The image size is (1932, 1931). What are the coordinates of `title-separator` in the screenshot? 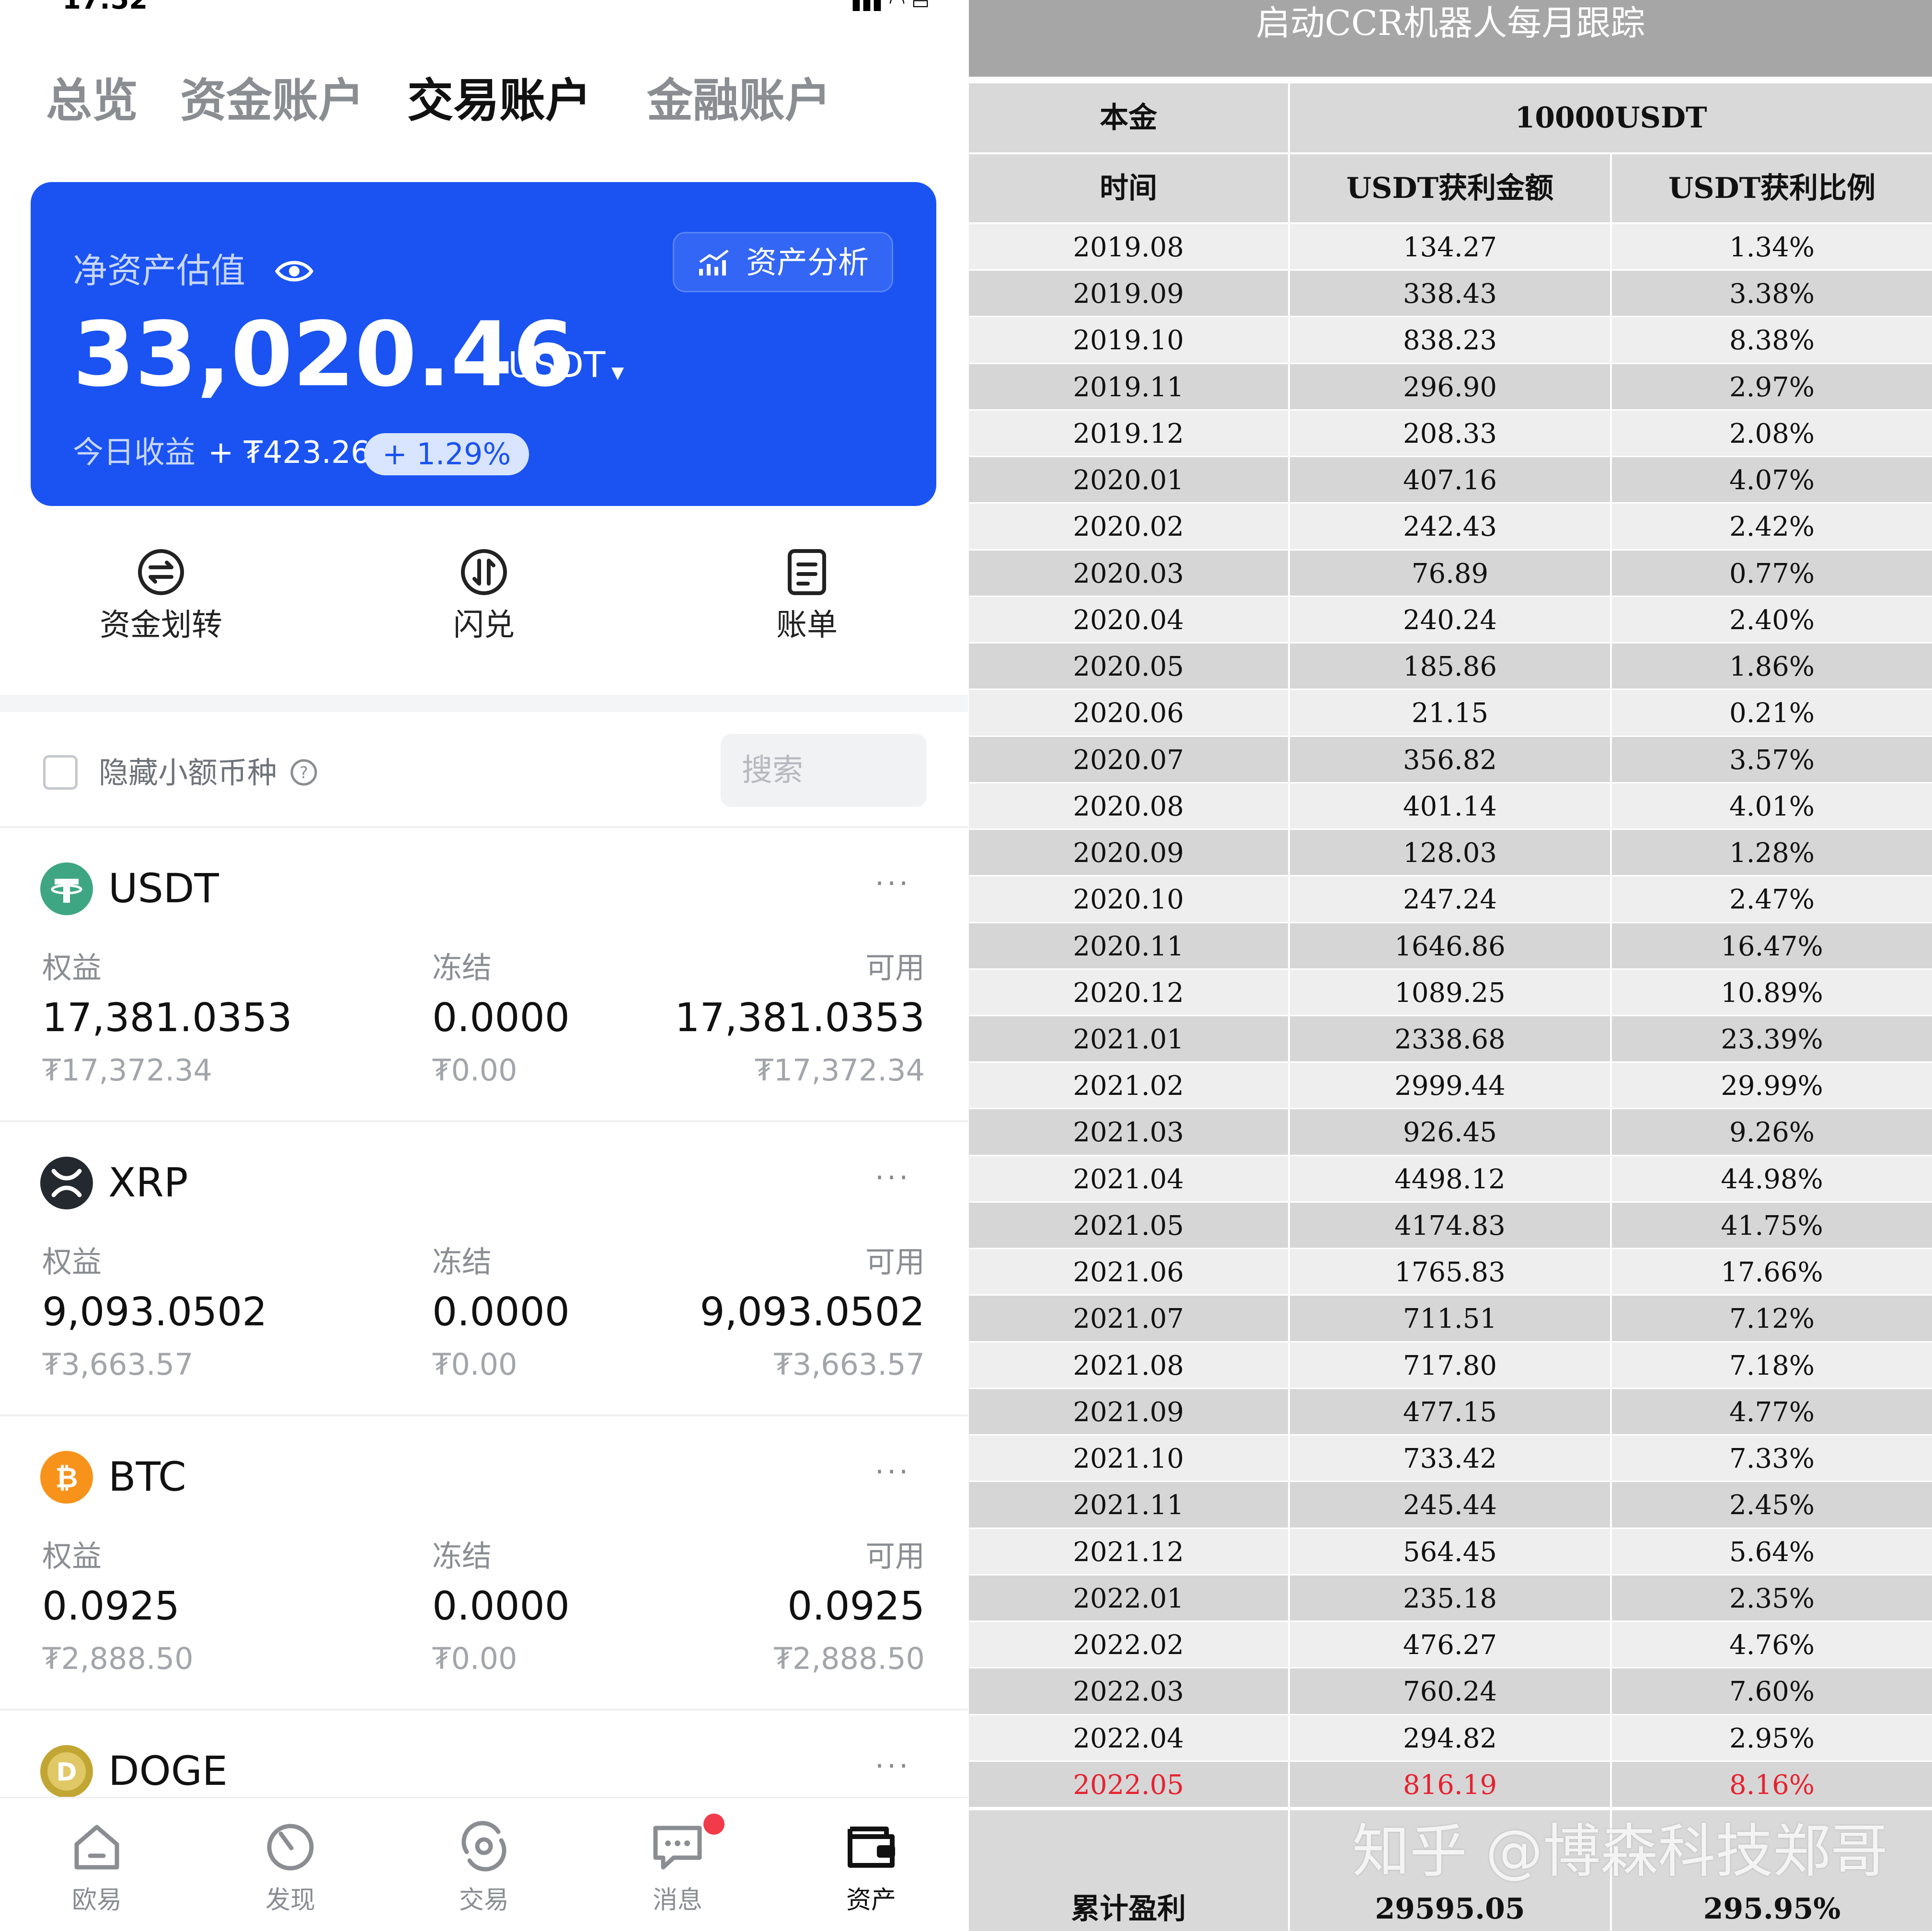 It's located at (1450, 80).